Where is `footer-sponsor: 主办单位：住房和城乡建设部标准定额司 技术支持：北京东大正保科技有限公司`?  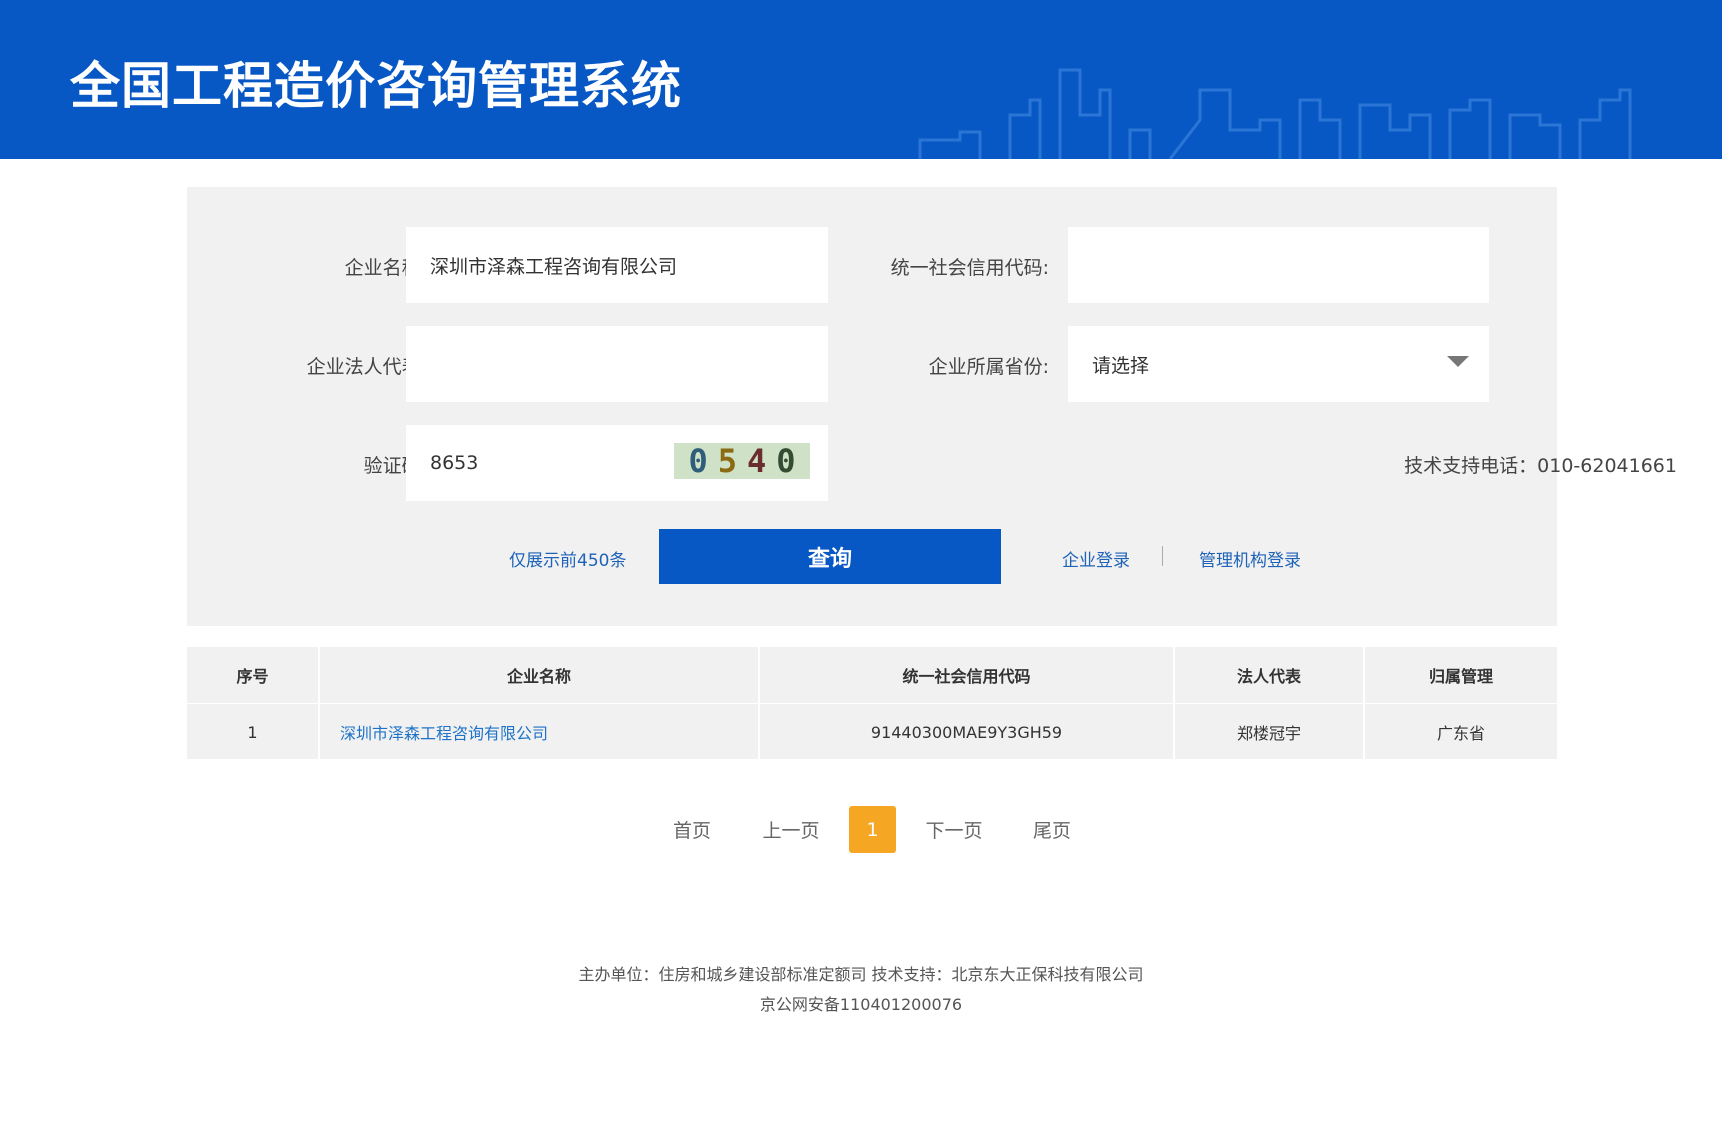 footer-sponsor: 主办单位：住房和城乡建设部标准定额司 技术支持：北京东大正保科技有限公司 is located at coordinates (861, 974).